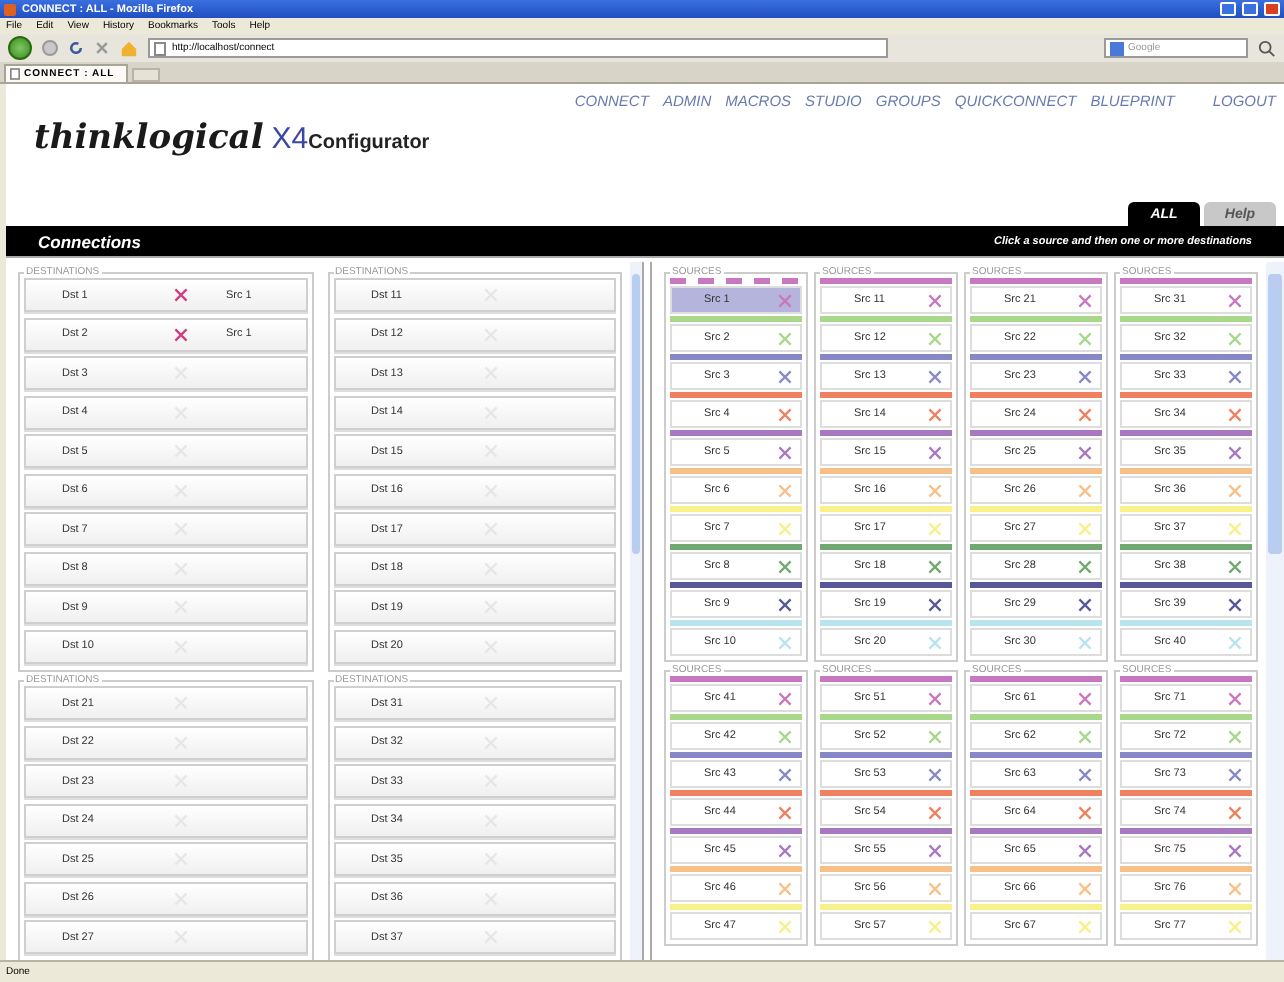 The height and width of the screenshot is (982, 1284). What do you see at coordinates (76, 48) in the screenshot?
I see `reload-icon` at bounding box center [76, 48].